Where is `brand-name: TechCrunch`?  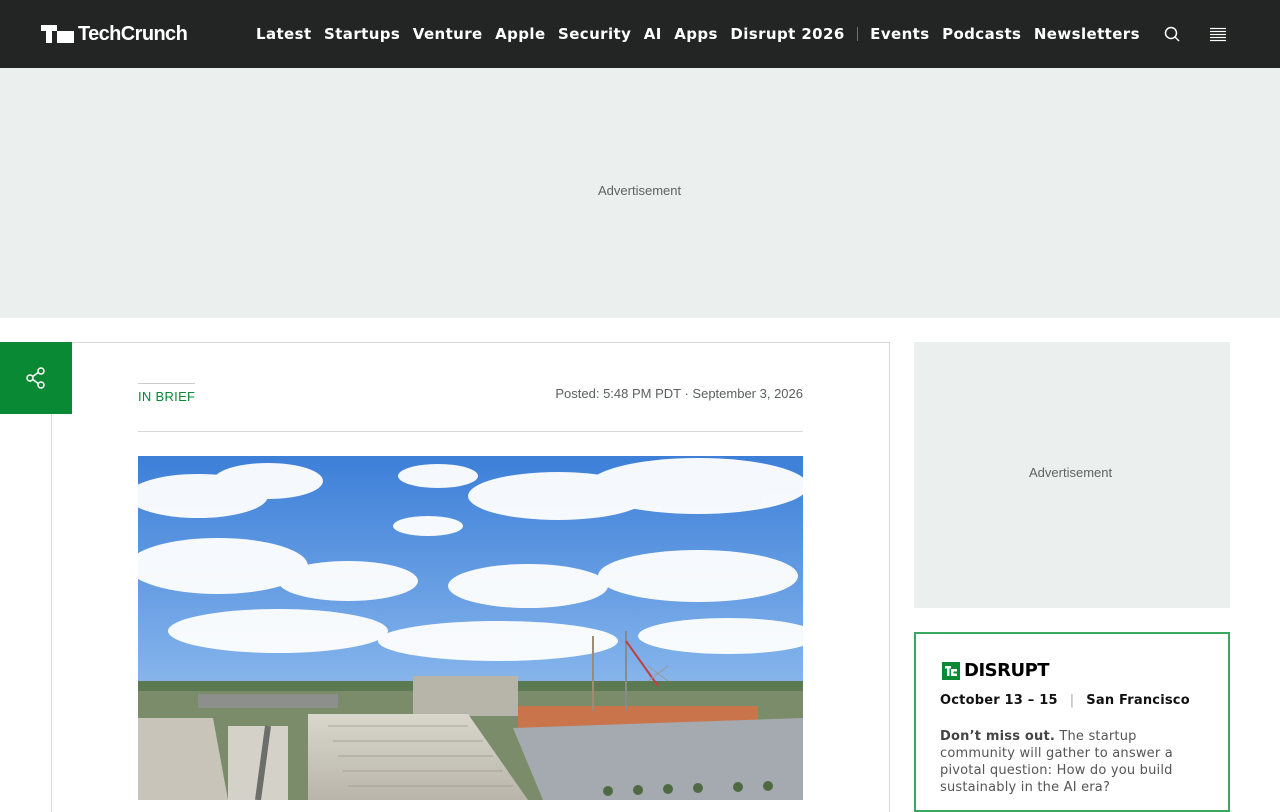 brand-name: TechCrunch is located at coordinates (133, 33).